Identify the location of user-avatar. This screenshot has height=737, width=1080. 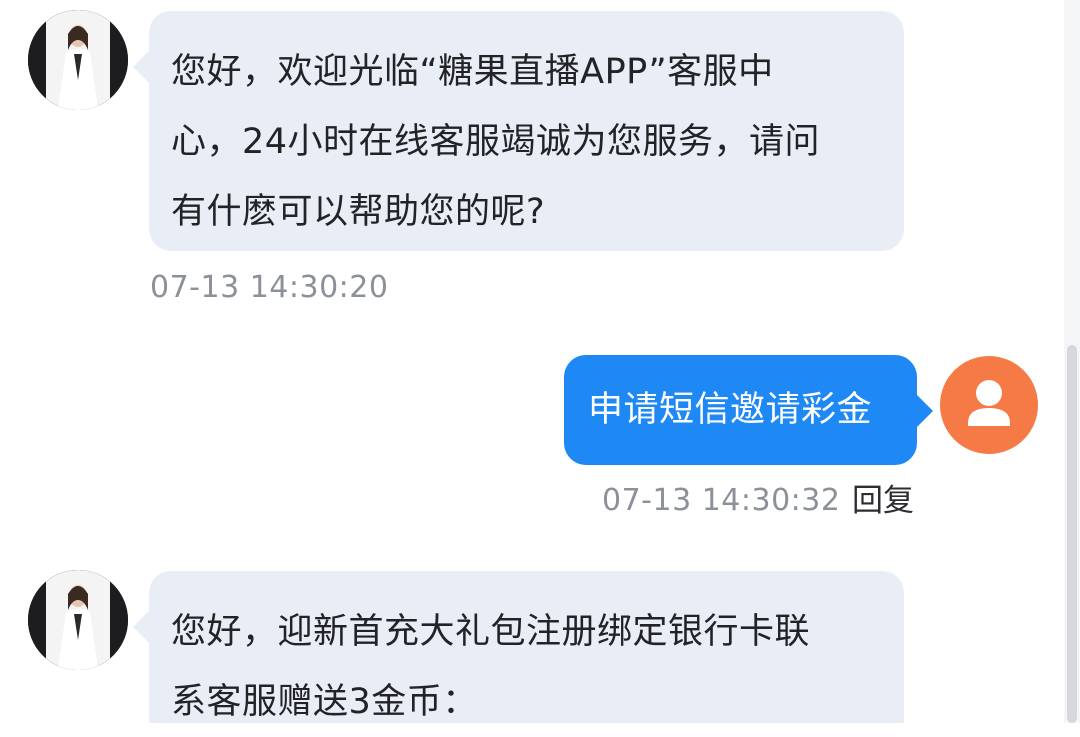
(989, 405).